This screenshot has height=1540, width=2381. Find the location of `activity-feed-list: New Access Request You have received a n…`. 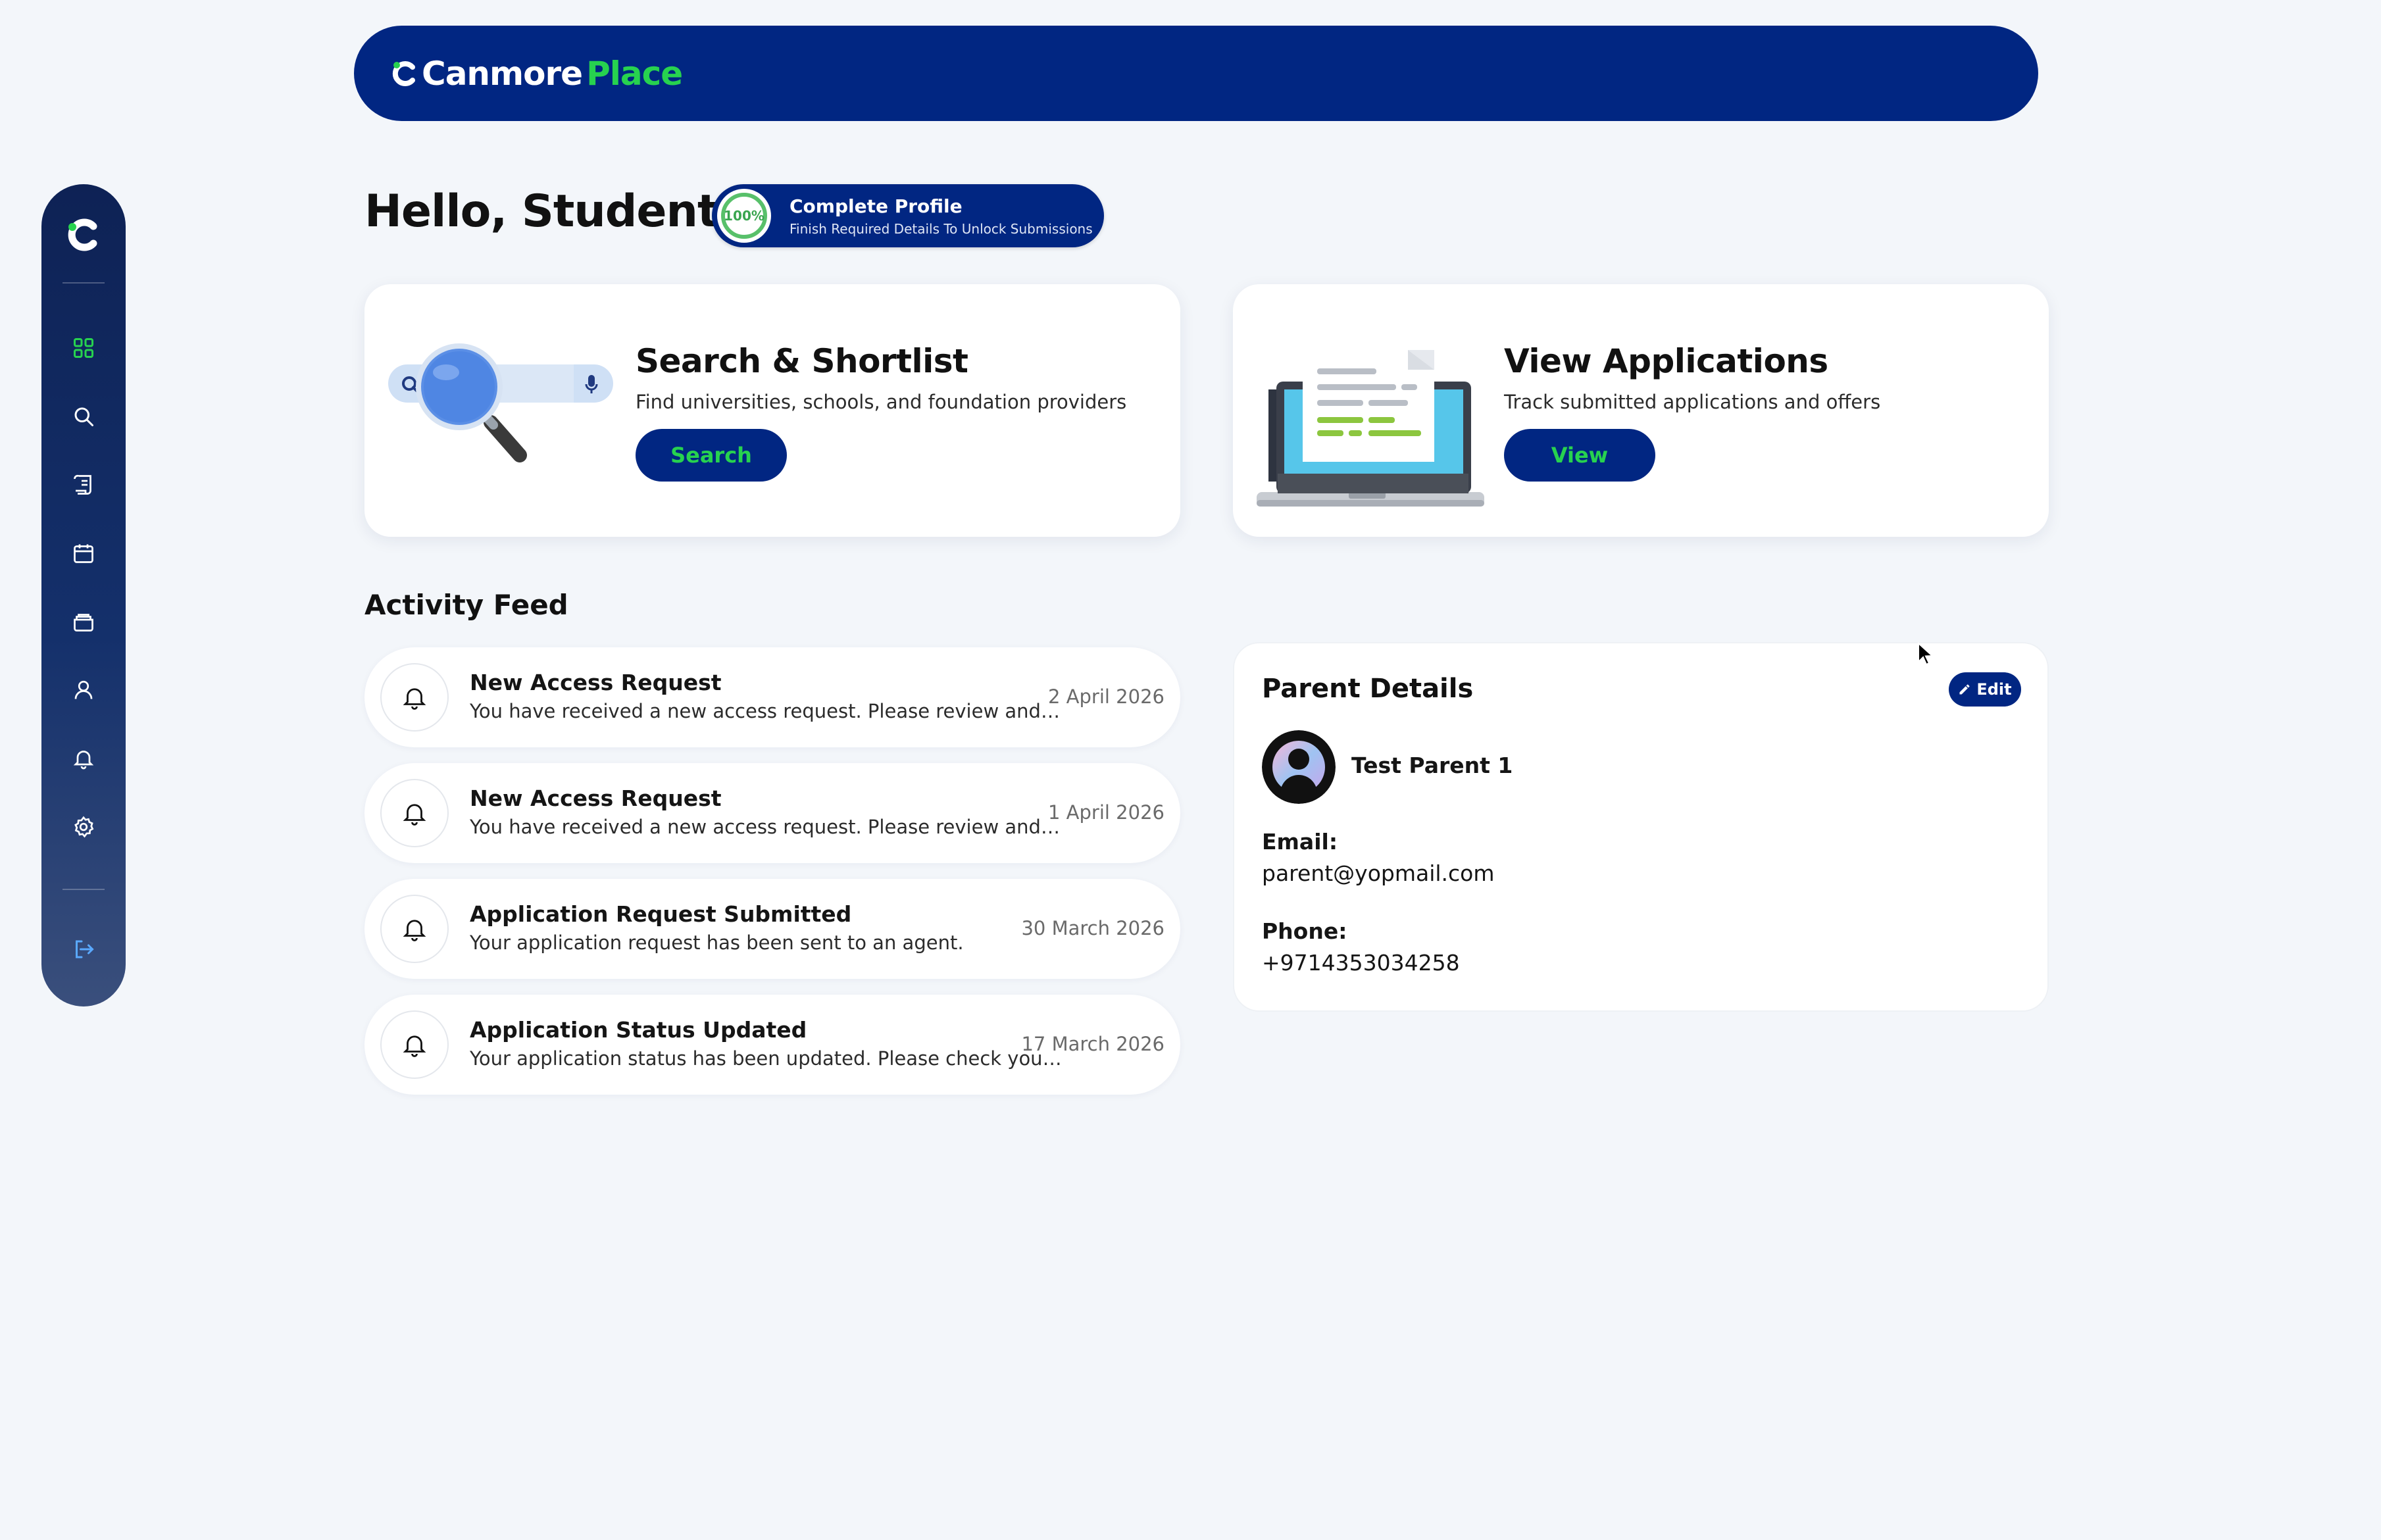

activity-feed-list: New Access Request You have received a n… is located at coordinates (772, 879).